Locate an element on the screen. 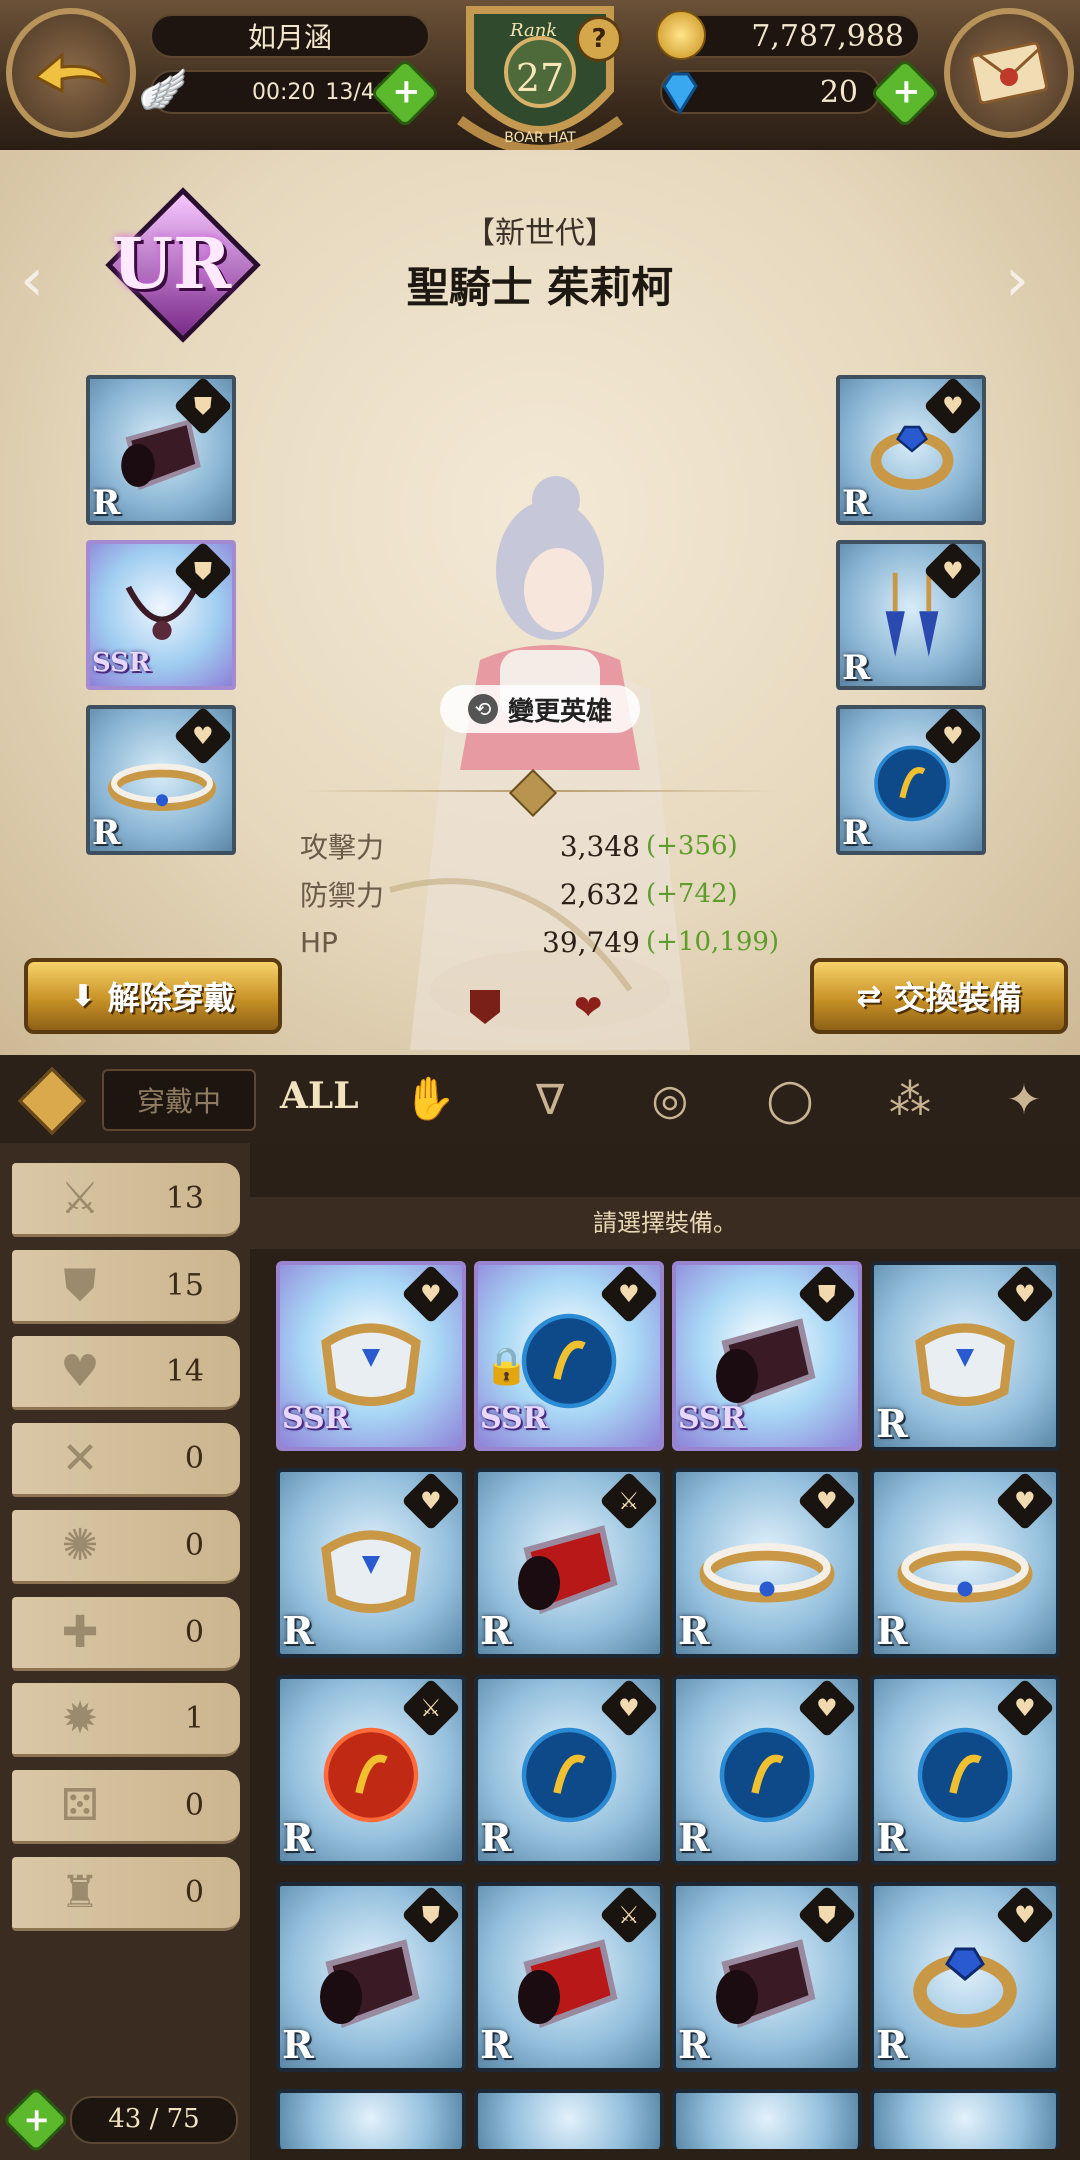  filter-menu-icon is located at coordinates (52, 1101).